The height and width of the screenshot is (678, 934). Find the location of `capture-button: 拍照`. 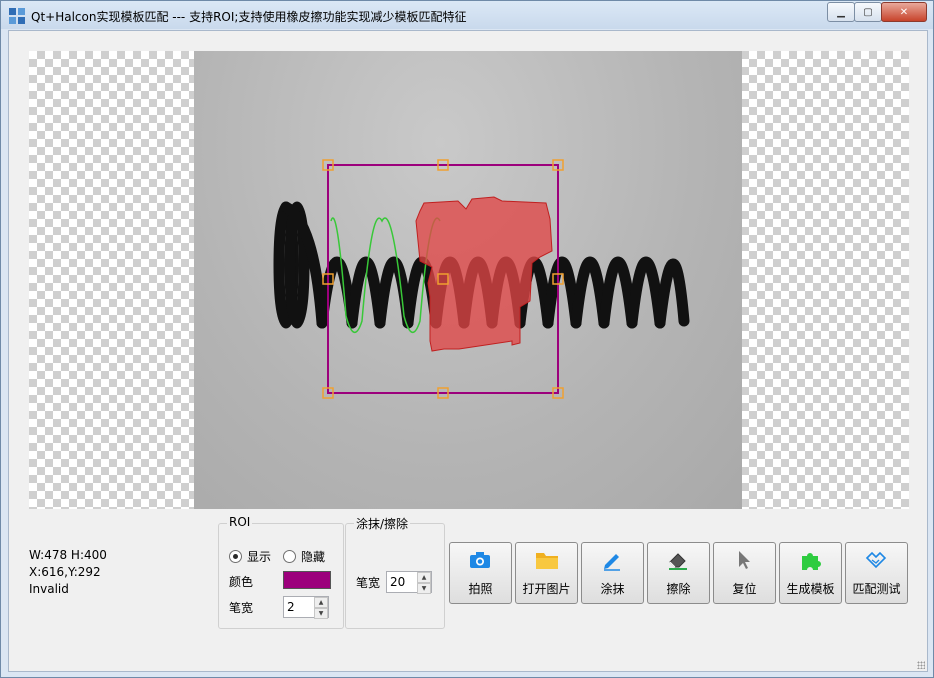

capture-button: 拍照 is located at coordinates (480, 573).